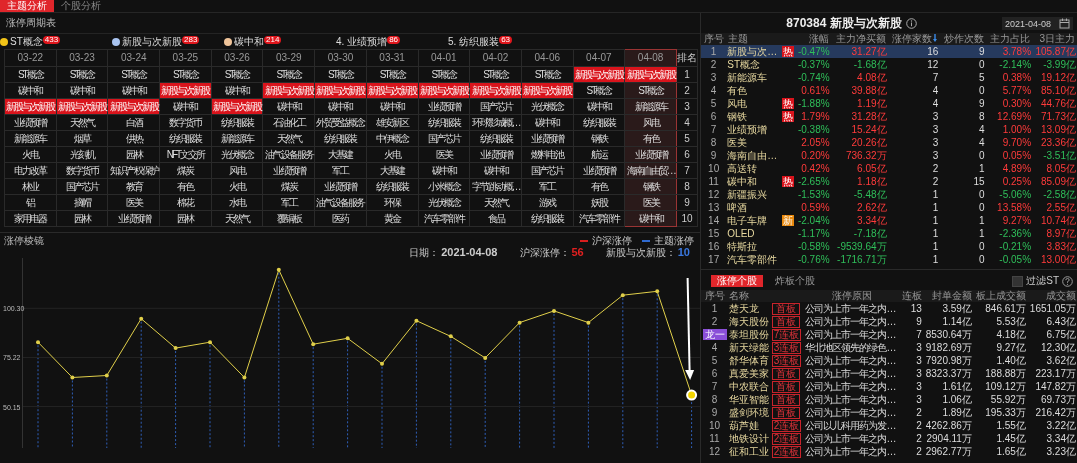 The image size is (1077, 463). What do you see at coordinates (82, 138) in the screenshot?
I see `theme-cell: 烟草` at bounding box center [82, 138].